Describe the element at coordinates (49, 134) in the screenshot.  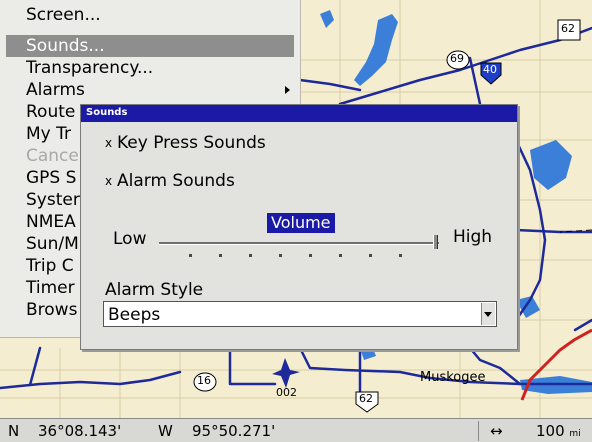
I see `menu-item-label: My Tr` at that location.